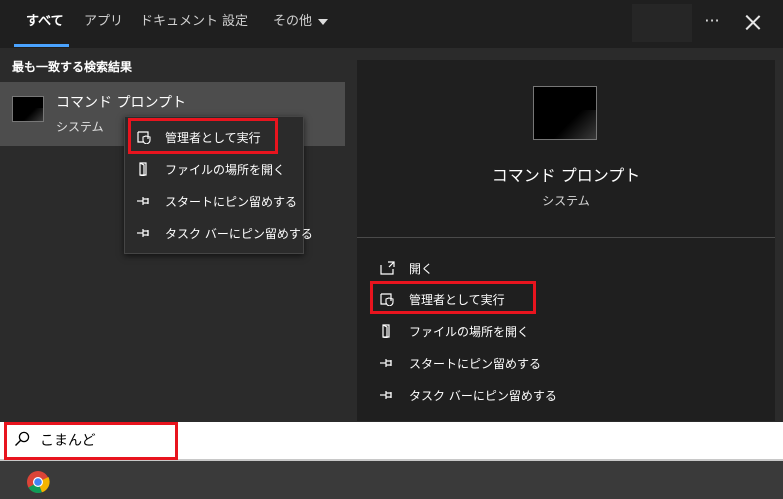  Describe the element at coordinates (72, 67) in the screenshot. I see `best-match-heading: 最も一致する検索結果` at that location.